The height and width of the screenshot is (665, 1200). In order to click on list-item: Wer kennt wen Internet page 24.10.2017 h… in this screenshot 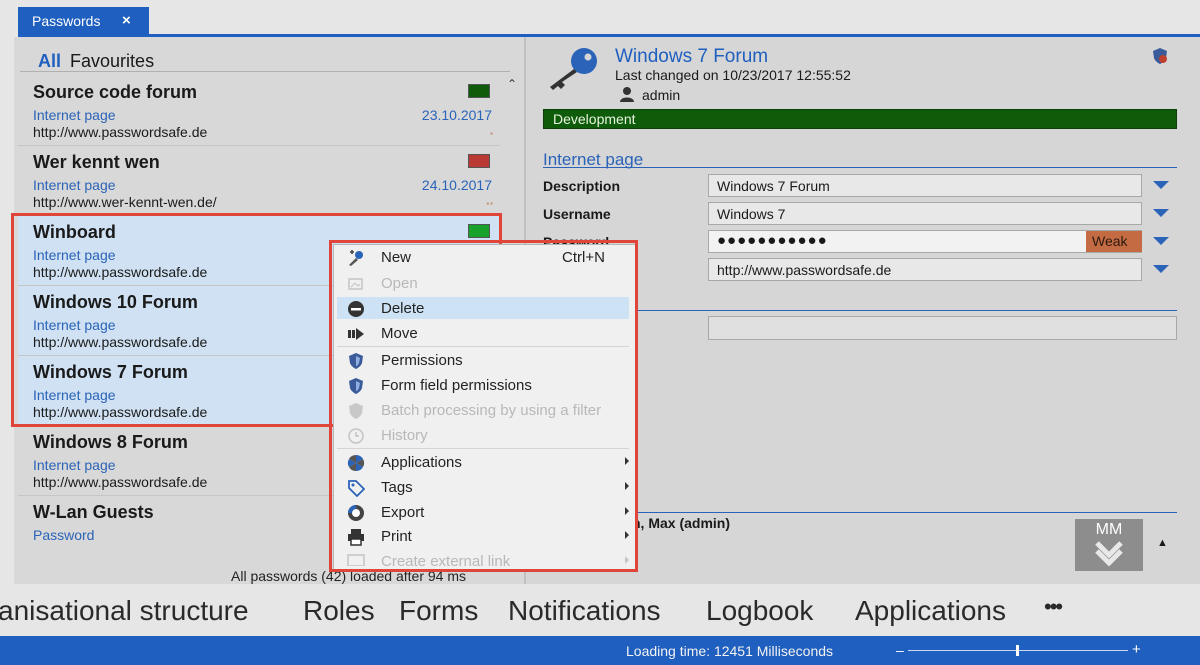, I will do `click(259, 181)`.